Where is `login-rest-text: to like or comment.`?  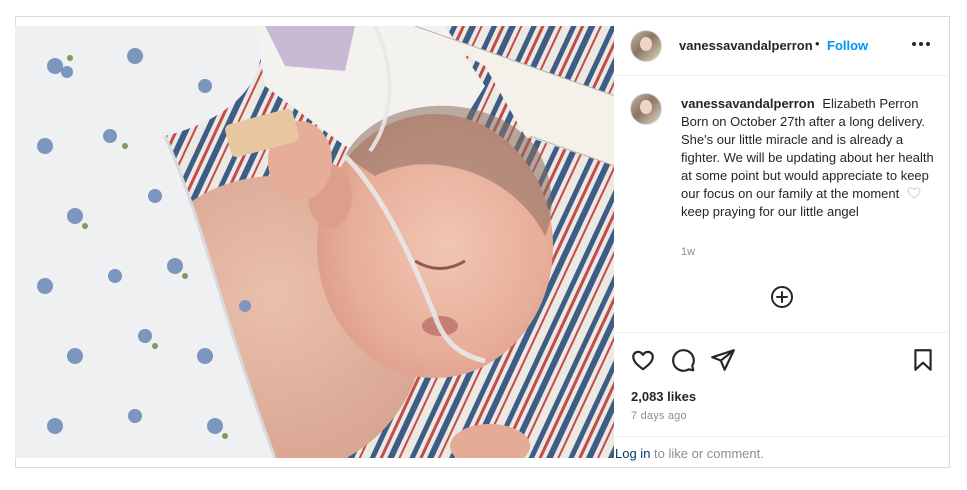 login-rest-text: to like or comment. is located at coordinates (709, 453).